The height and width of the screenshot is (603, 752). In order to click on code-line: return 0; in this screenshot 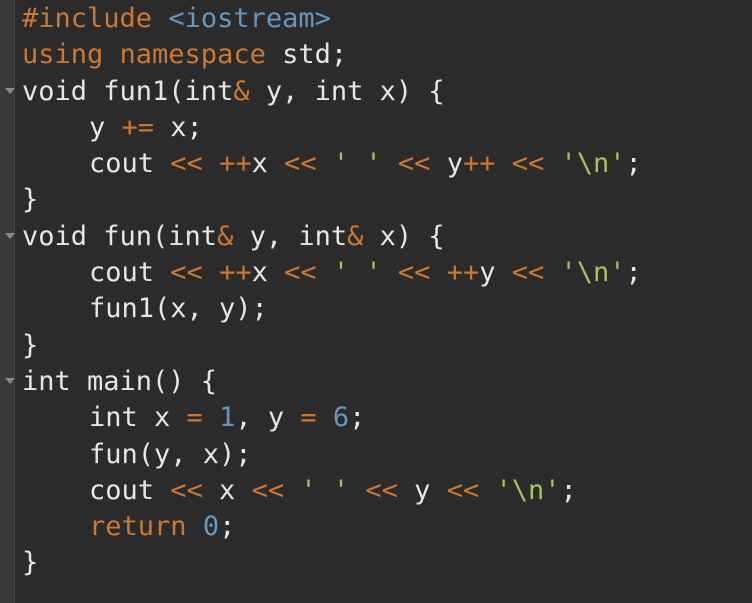, I will do `click(387, 527)`.